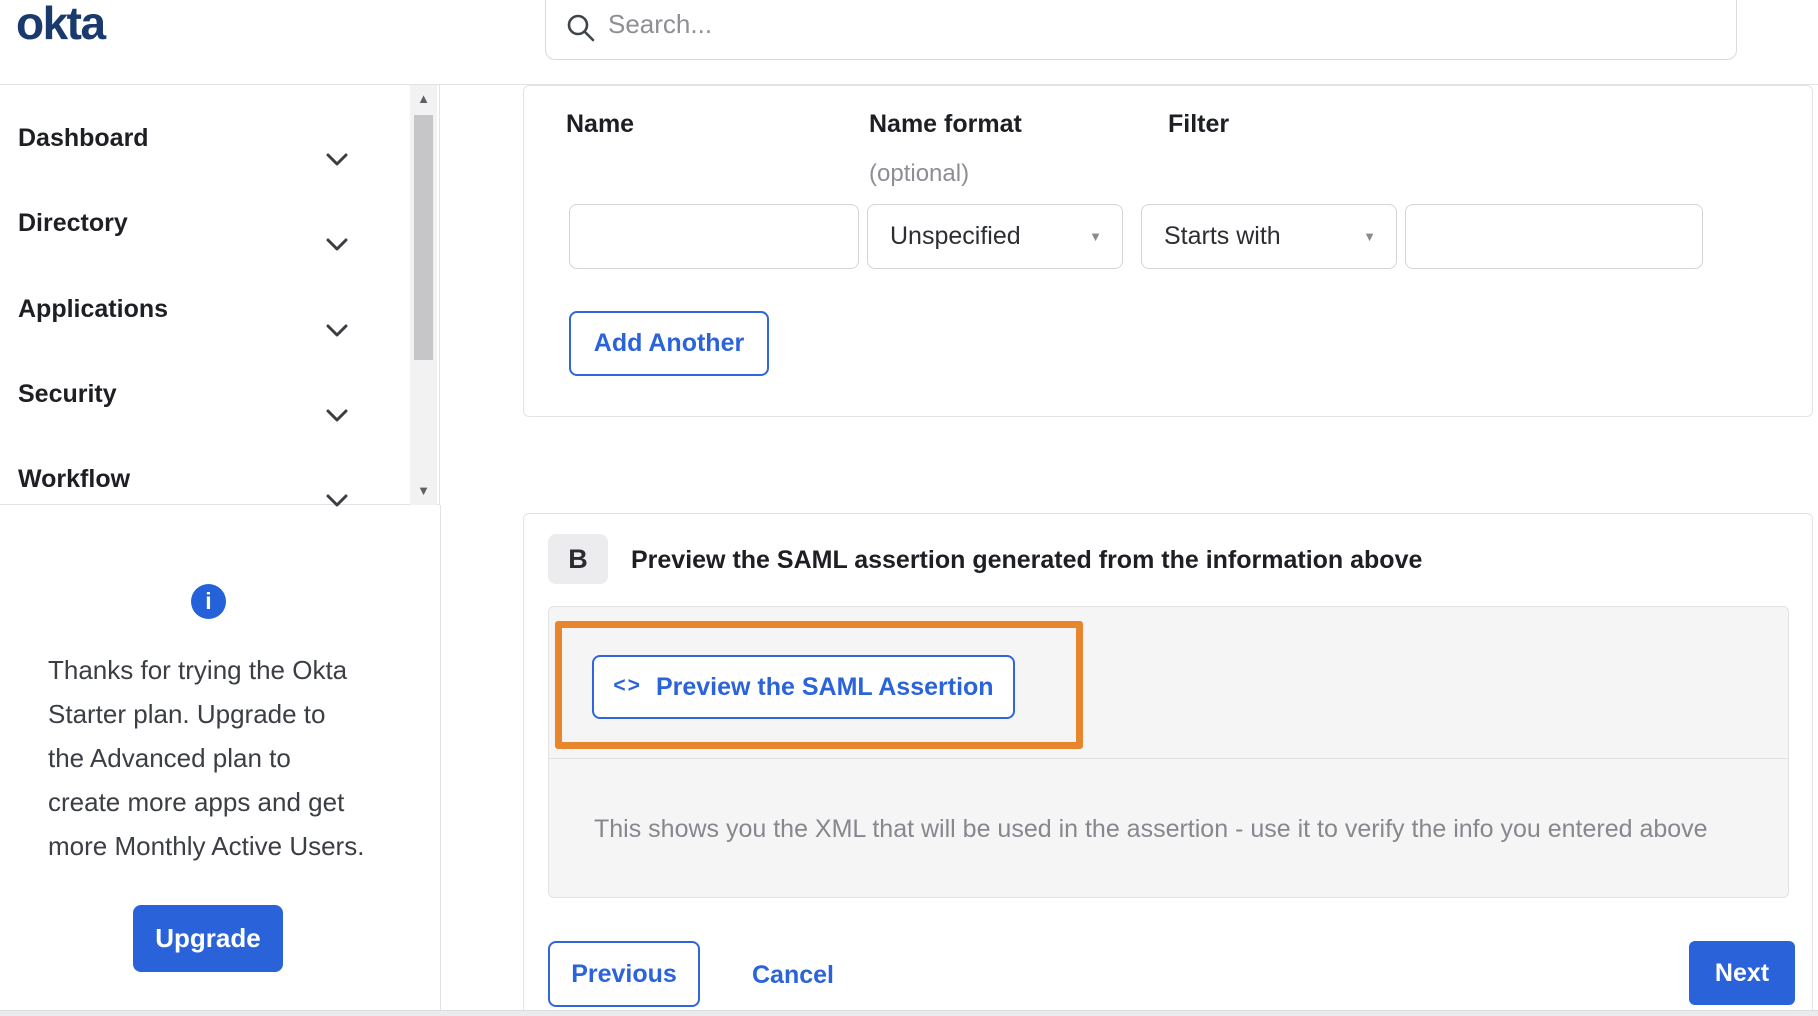 This screenshot has width=1818, height=1016. Describe the element at coordinates (200, 139) in the screenshot. I see `sidebar-item-dashboard: Dashboard` at that location.